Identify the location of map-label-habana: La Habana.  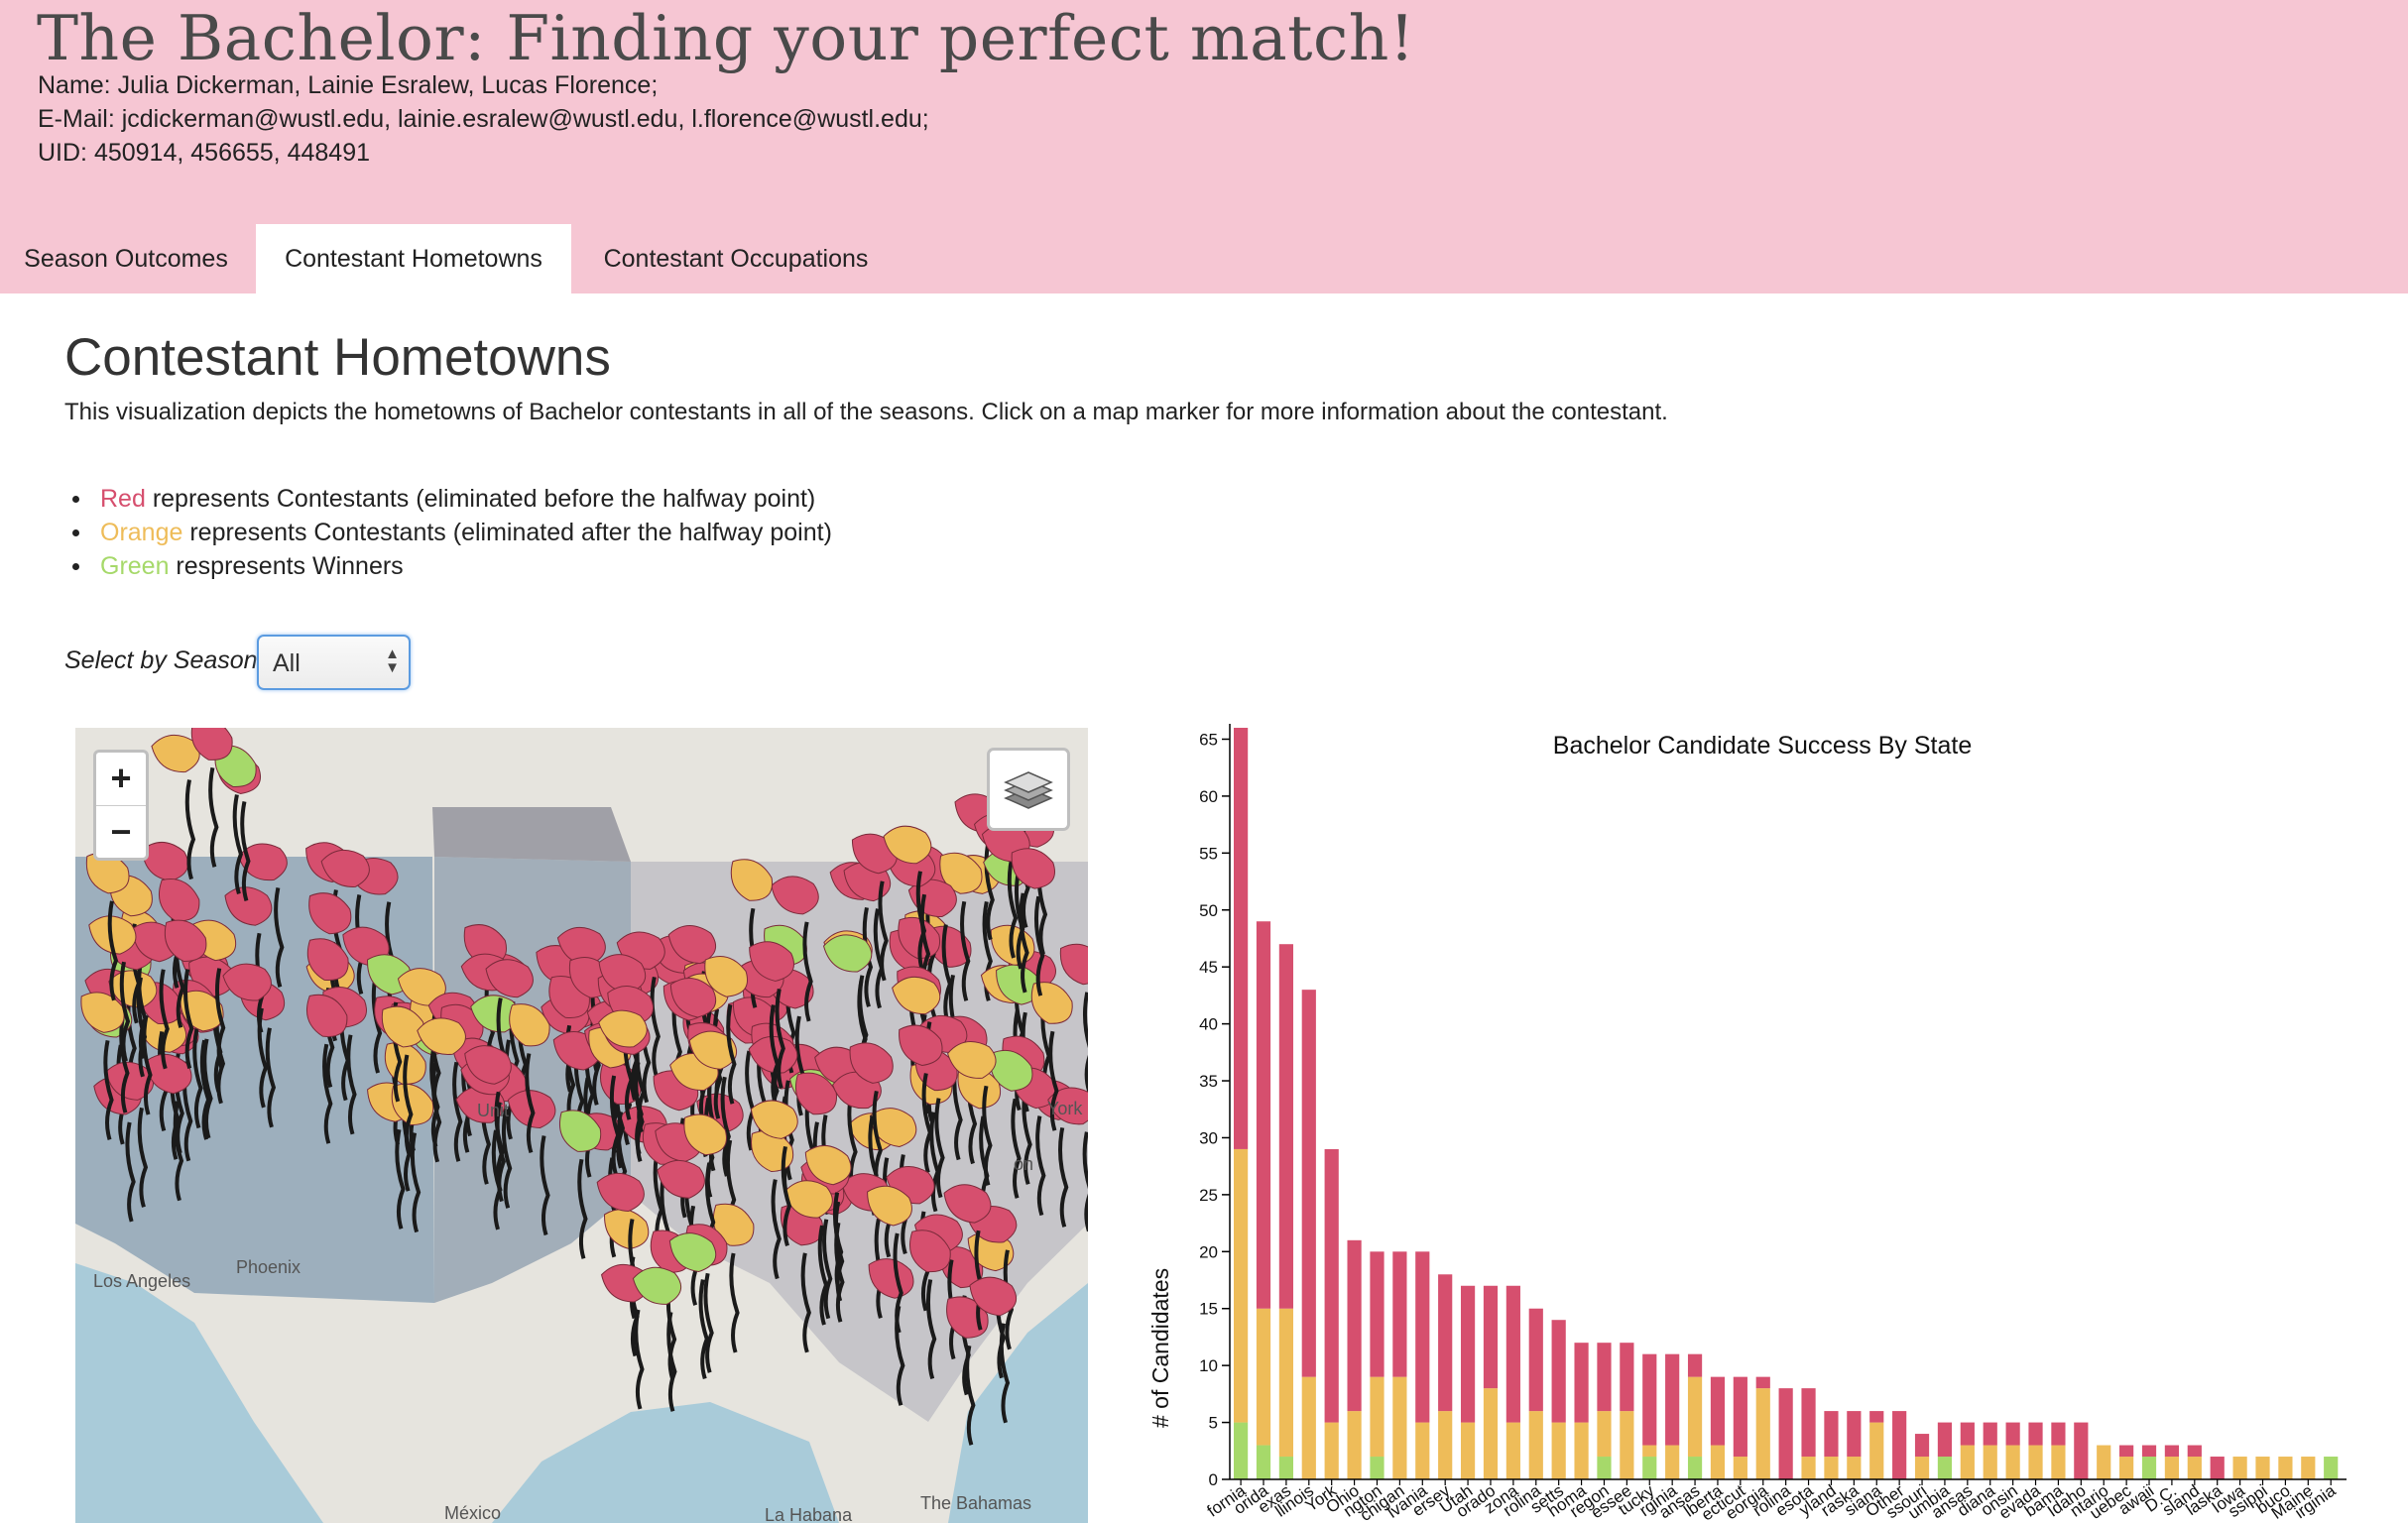
(809, 1514).